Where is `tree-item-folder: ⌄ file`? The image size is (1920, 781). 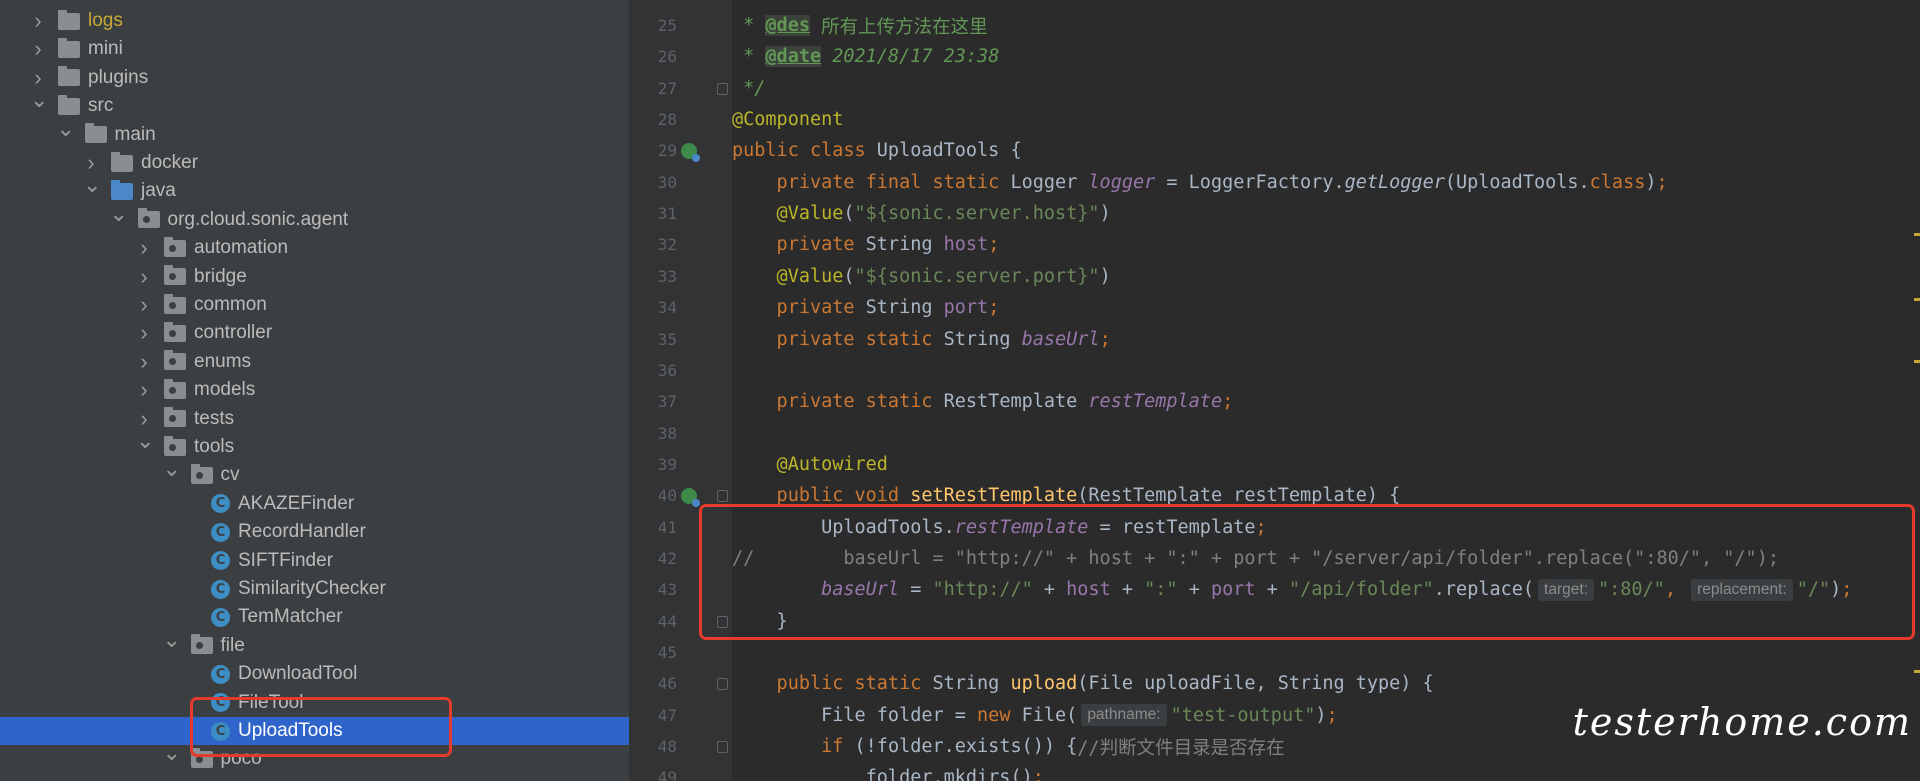
tree-item-folder: ⌄ file is located at coordinates (314, 644).